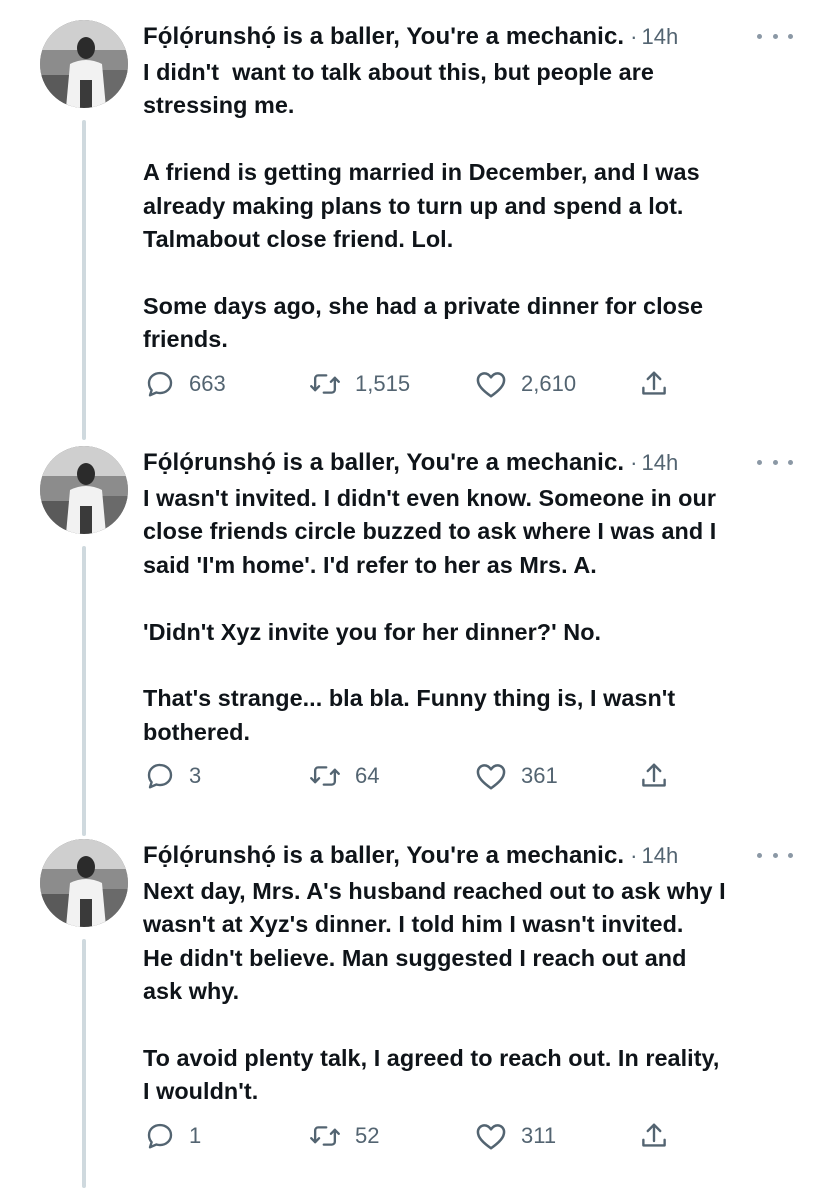 The image size is (828, 1188). What do you see at coordinates (516, 776) in the screenshot?
I see `like-button: 361` at bounding box center [516, 776].